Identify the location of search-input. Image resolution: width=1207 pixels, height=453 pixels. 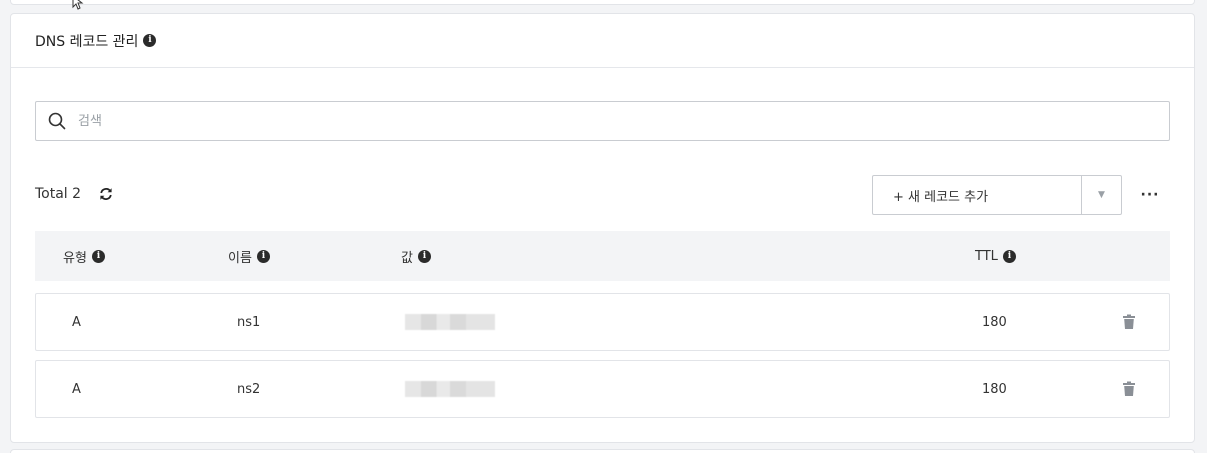
(578, 121).